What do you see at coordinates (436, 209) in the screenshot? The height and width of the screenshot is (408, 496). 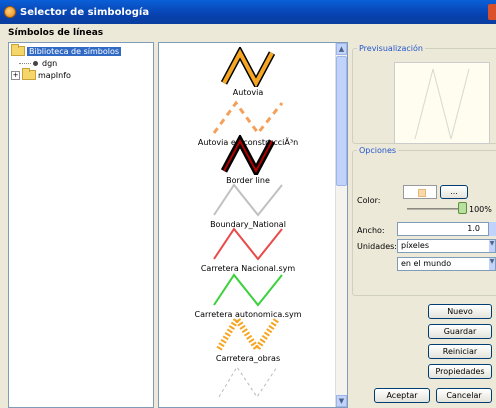 I see `opacity-slider-track` at bounding box center [436, 209].